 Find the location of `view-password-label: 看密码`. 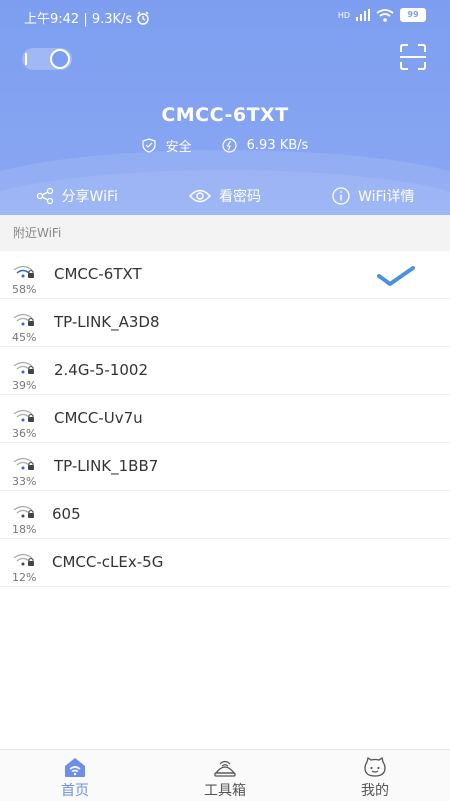

view-password-label: 看密码 is located at coordinates (240, 197).